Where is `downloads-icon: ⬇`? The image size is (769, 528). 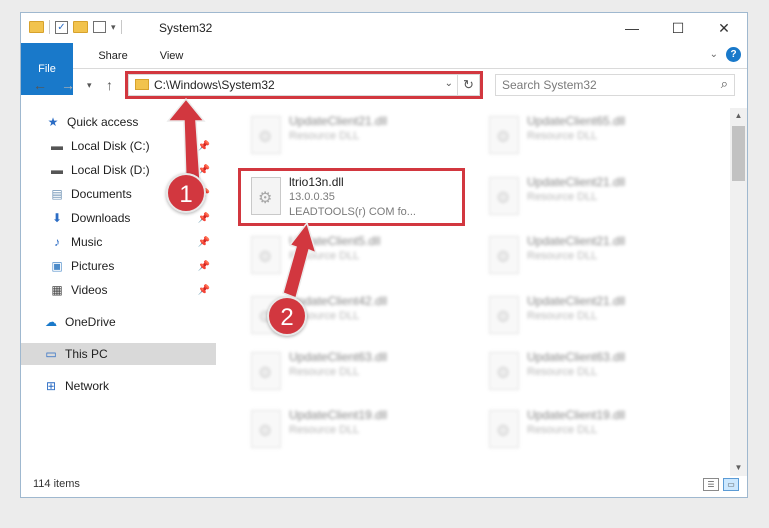 downloads-icon: ⬇ is located at coordinates (57, 218).